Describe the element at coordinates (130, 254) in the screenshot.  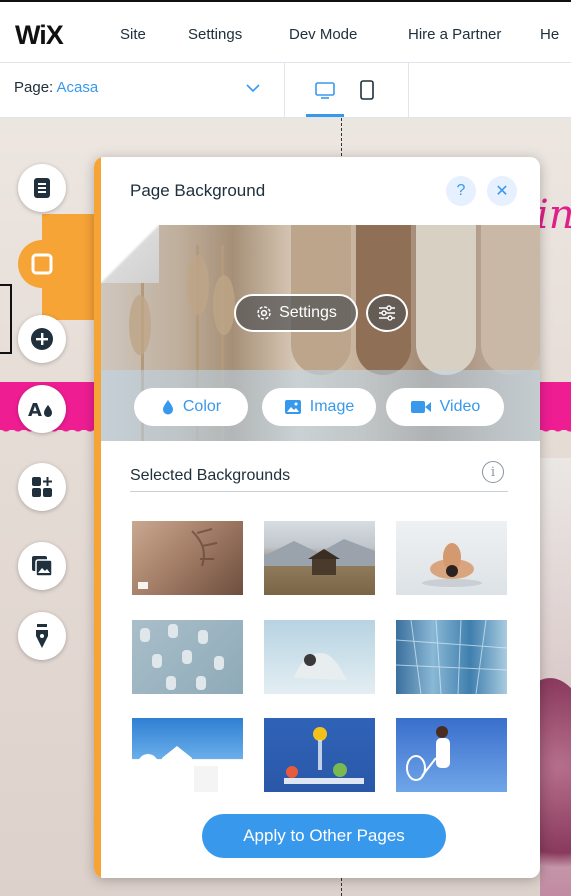
I see `page-curl` at that location.